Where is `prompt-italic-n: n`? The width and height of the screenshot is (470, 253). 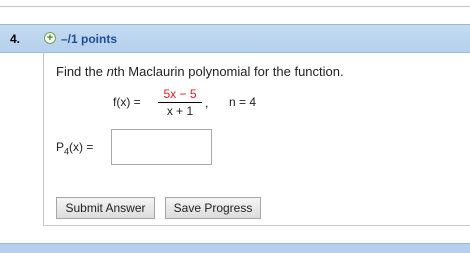
prompt-italic-n: n is located at coordinates (110, 71).